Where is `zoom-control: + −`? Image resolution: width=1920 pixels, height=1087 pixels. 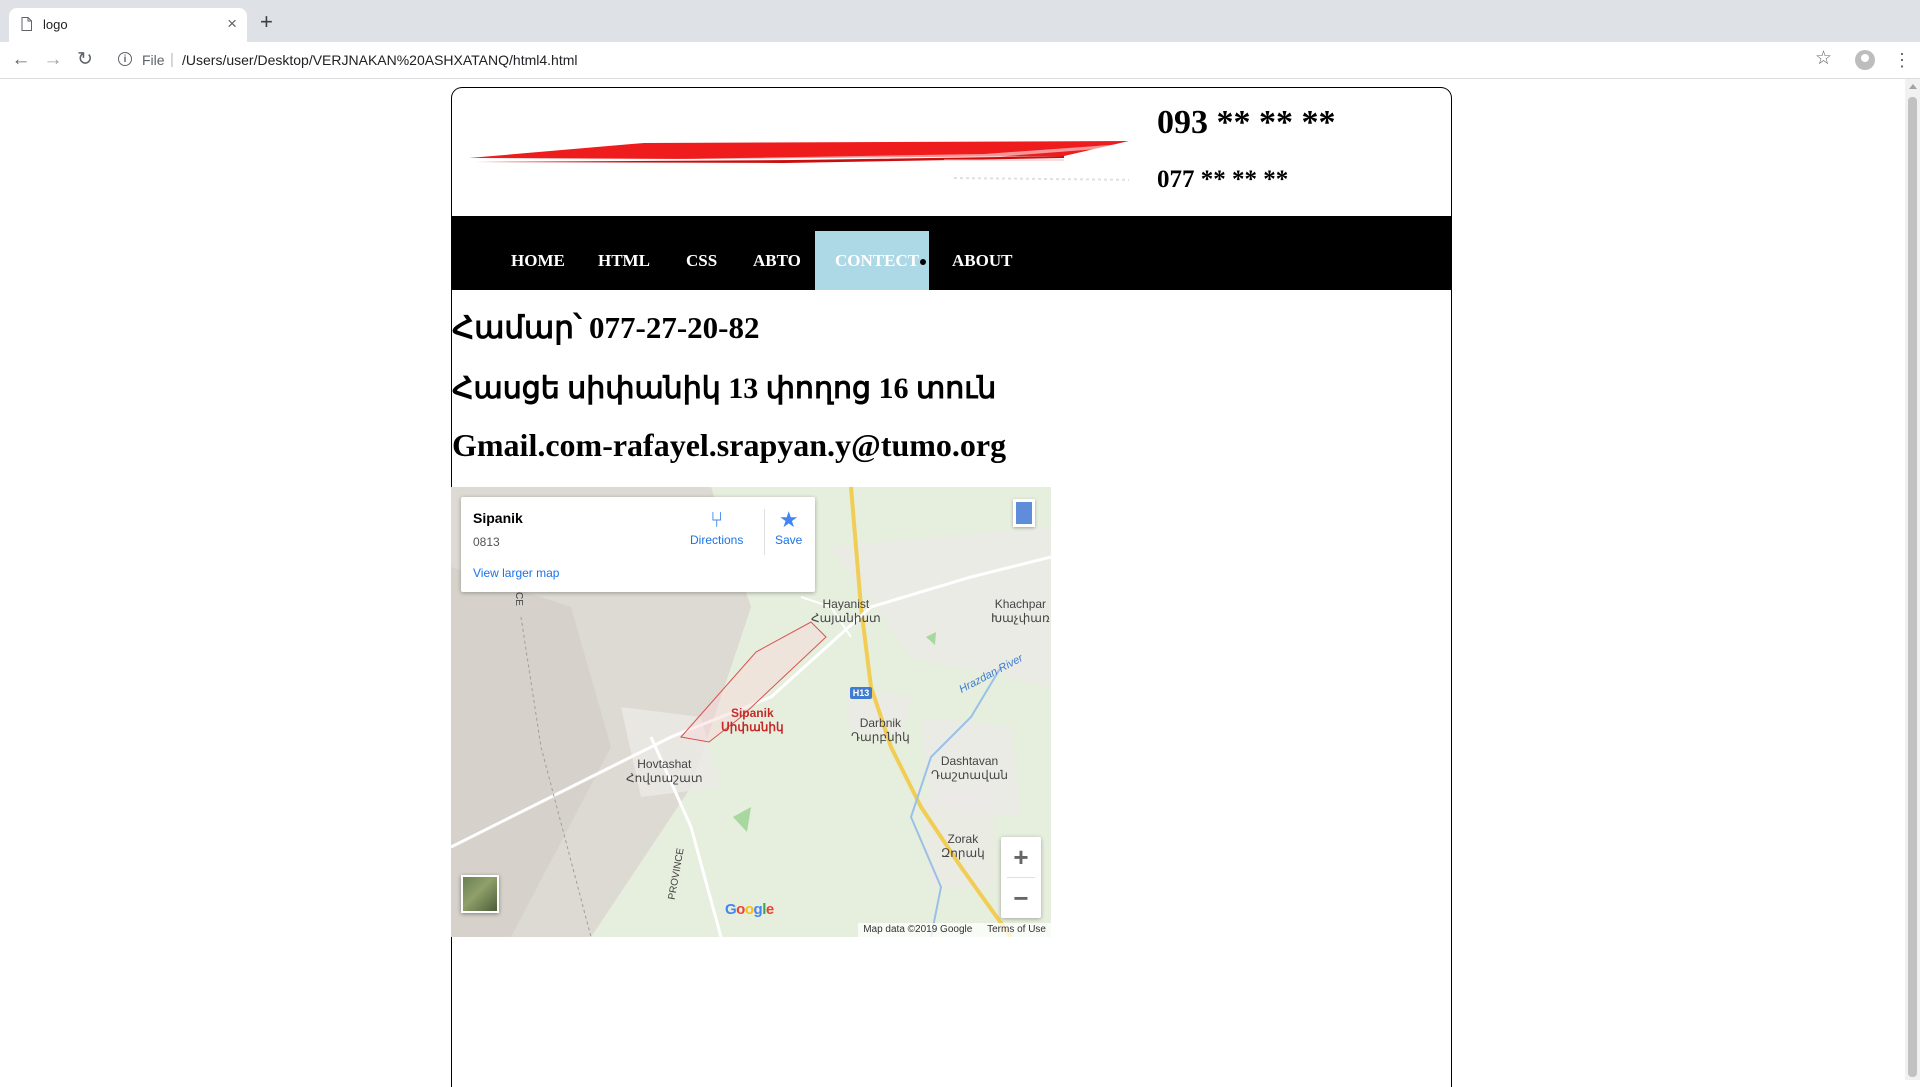
zoom-control: + − is located at coordinates (1021, 877).